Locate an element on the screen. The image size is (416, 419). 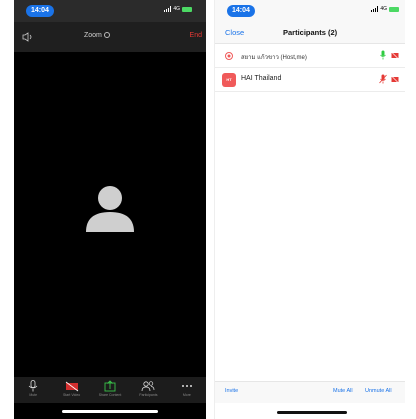
participants-nav-bar: Close Participants (2) is located at coordinates (310, 33).